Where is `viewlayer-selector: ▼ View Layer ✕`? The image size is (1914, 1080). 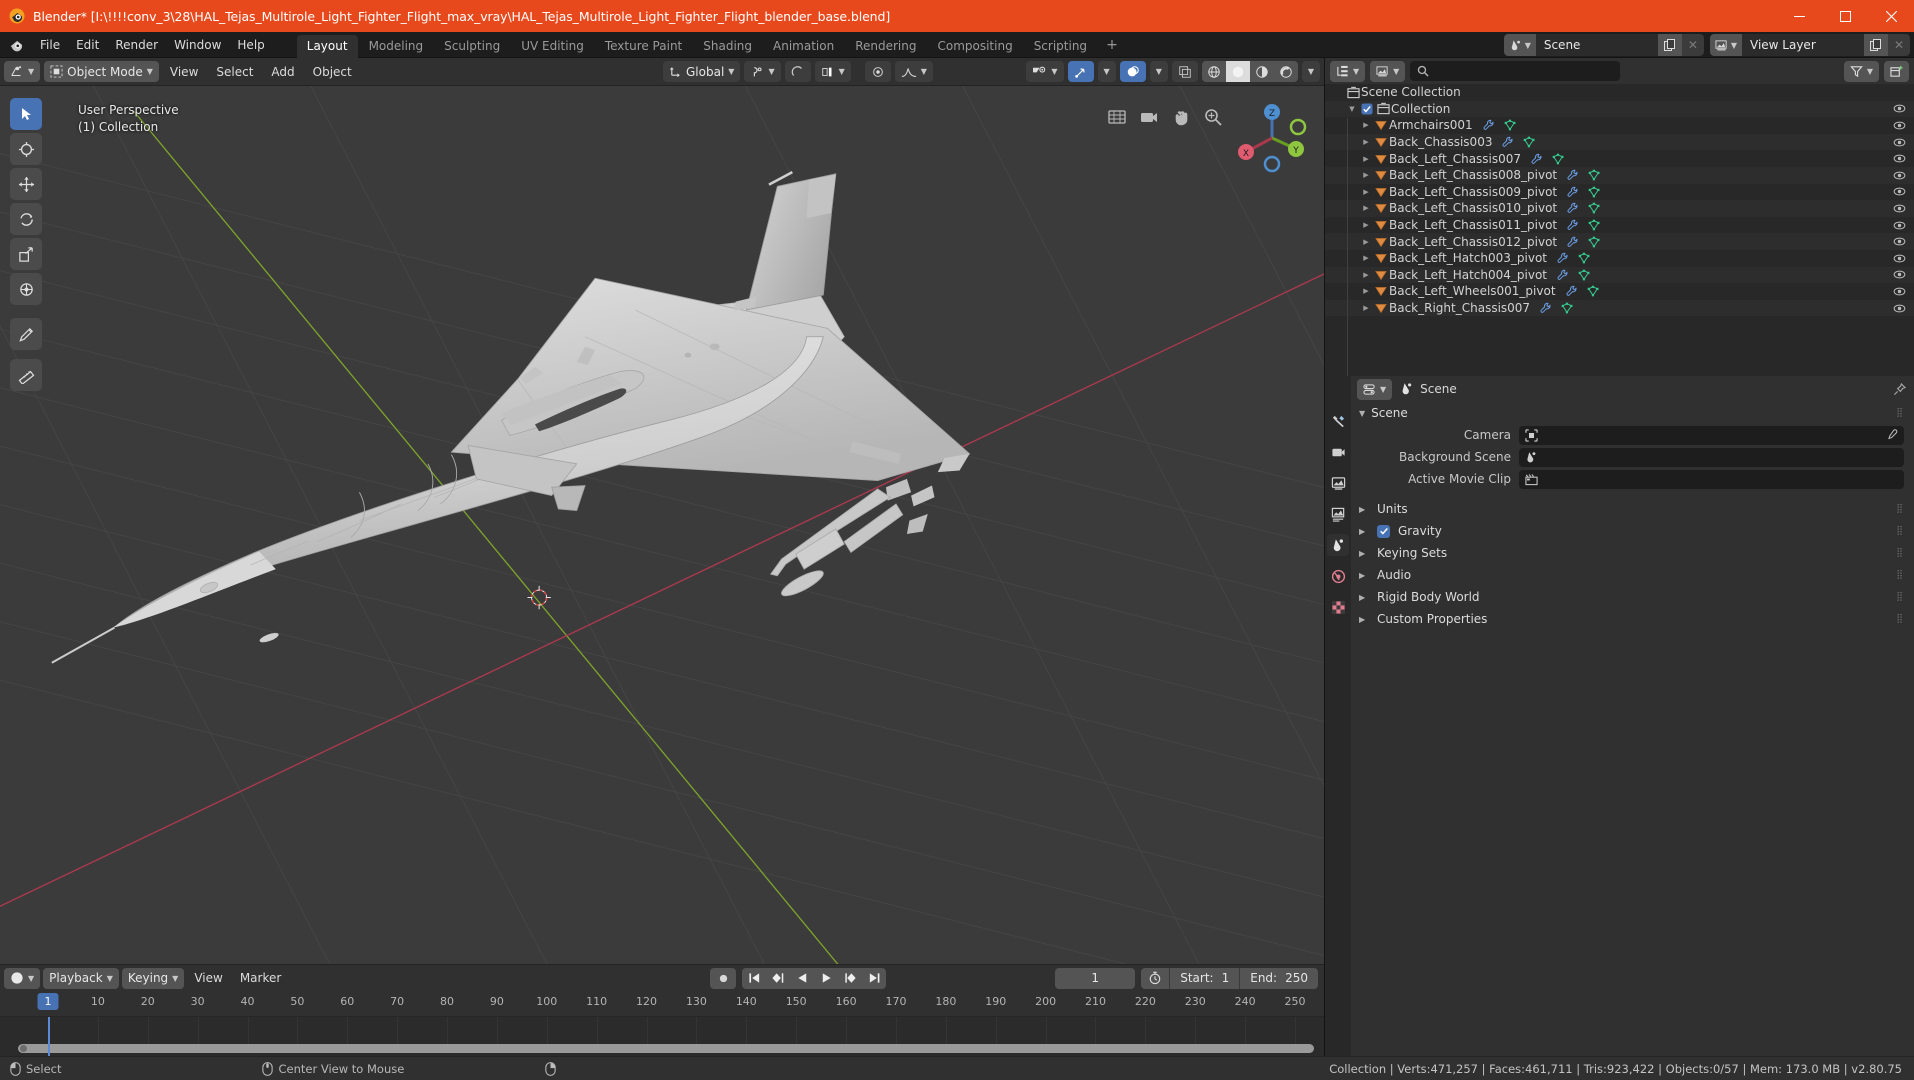
viewlayer-selector: ▼ View Layer ✕ is located at coordinates (1809, 45).